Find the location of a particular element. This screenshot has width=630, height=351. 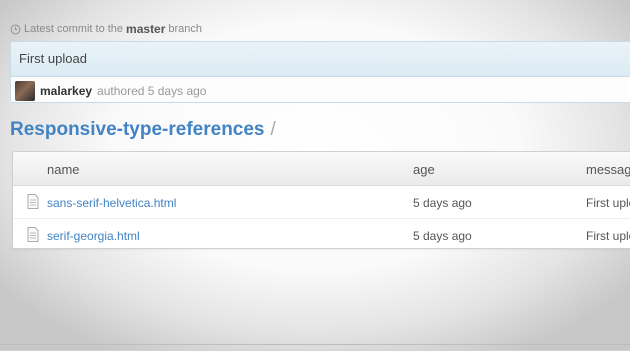

authored-time: authored 5 days ago is located at coordinates (152, 90).